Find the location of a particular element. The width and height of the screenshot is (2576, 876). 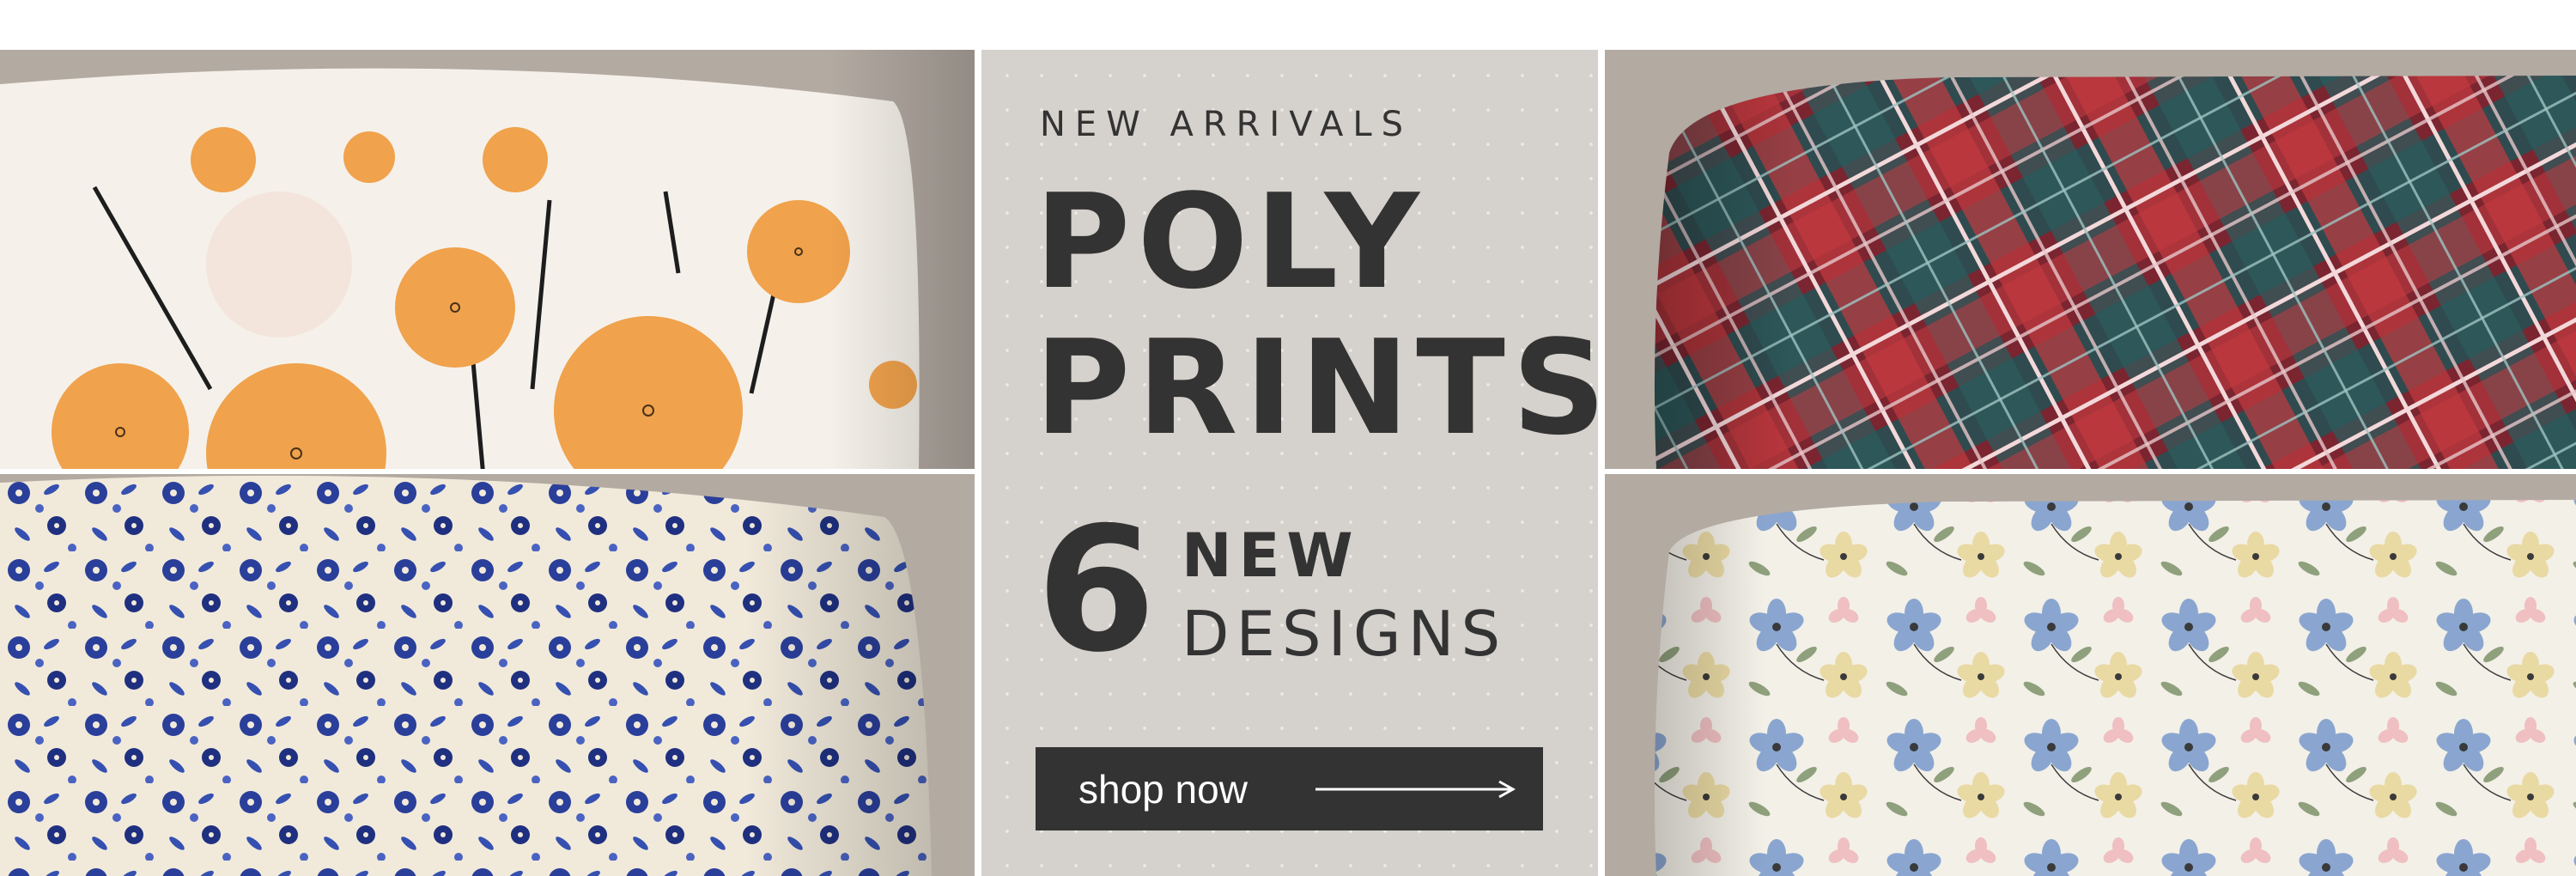

design-count: 6 is located at coordinates (1096, 590).